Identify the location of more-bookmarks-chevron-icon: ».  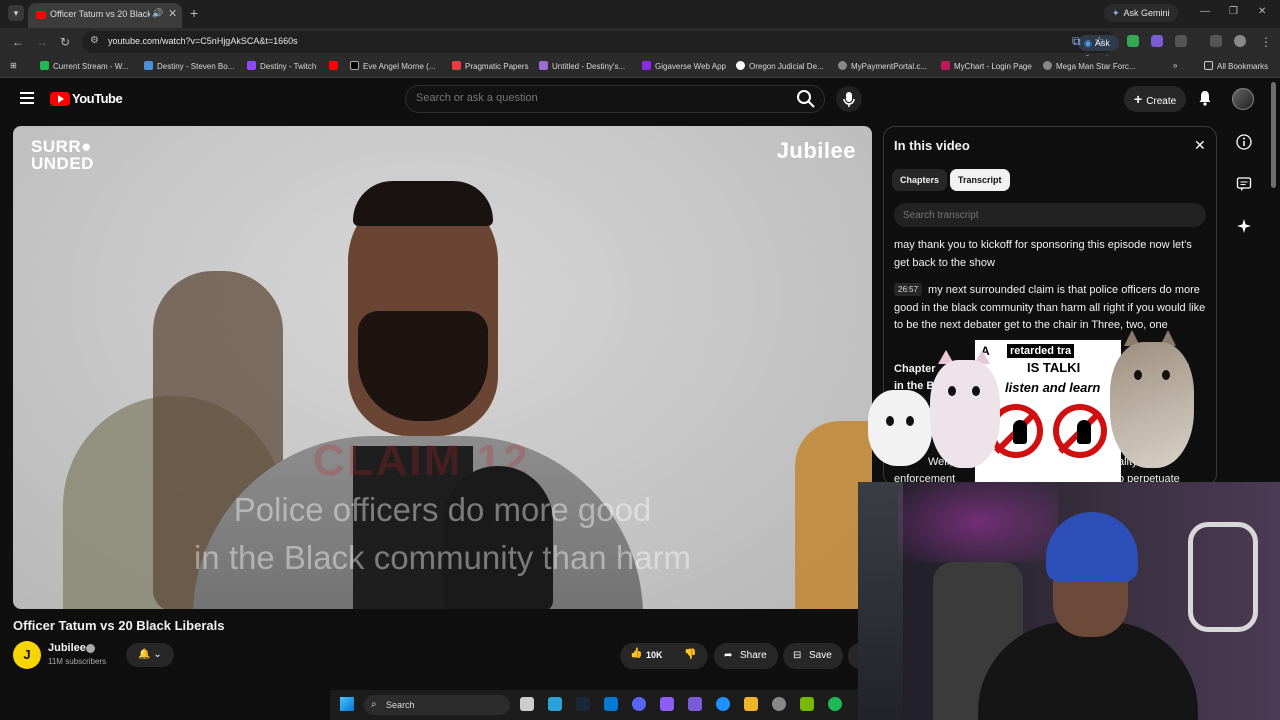
(1175, 65).